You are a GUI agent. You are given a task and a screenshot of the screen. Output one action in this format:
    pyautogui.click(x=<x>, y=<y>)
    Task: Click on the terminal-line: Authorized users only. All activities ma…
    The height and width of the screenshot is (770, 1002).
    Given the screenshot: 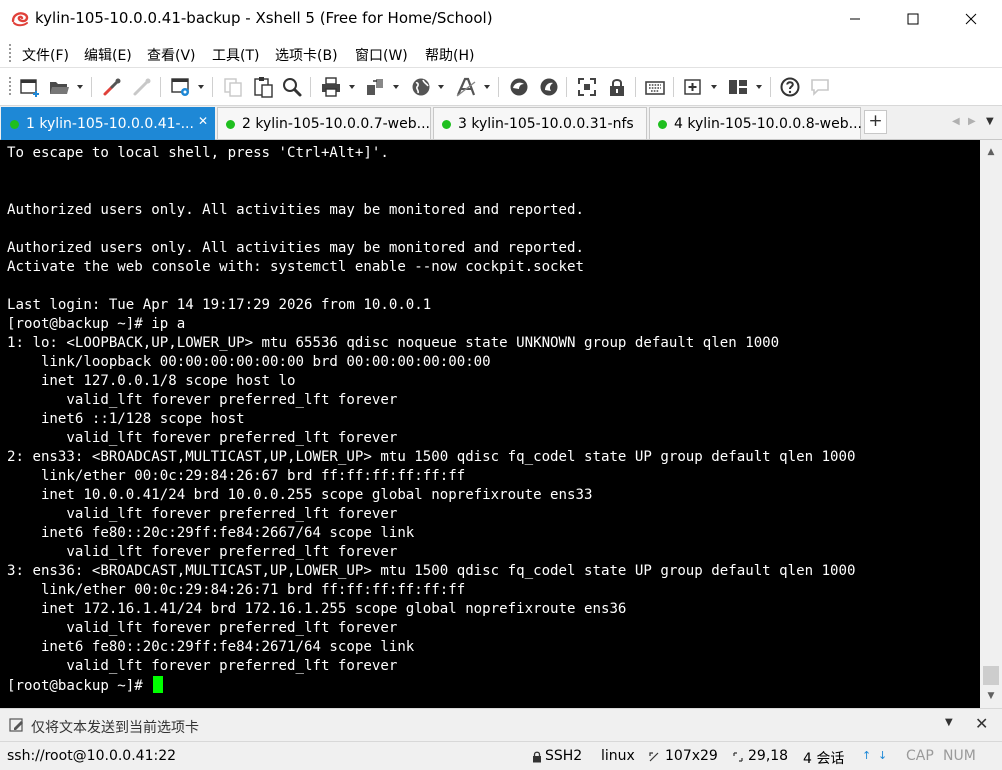 What is the action you would take?
    pyautogui.click(x=295, y=248)
    